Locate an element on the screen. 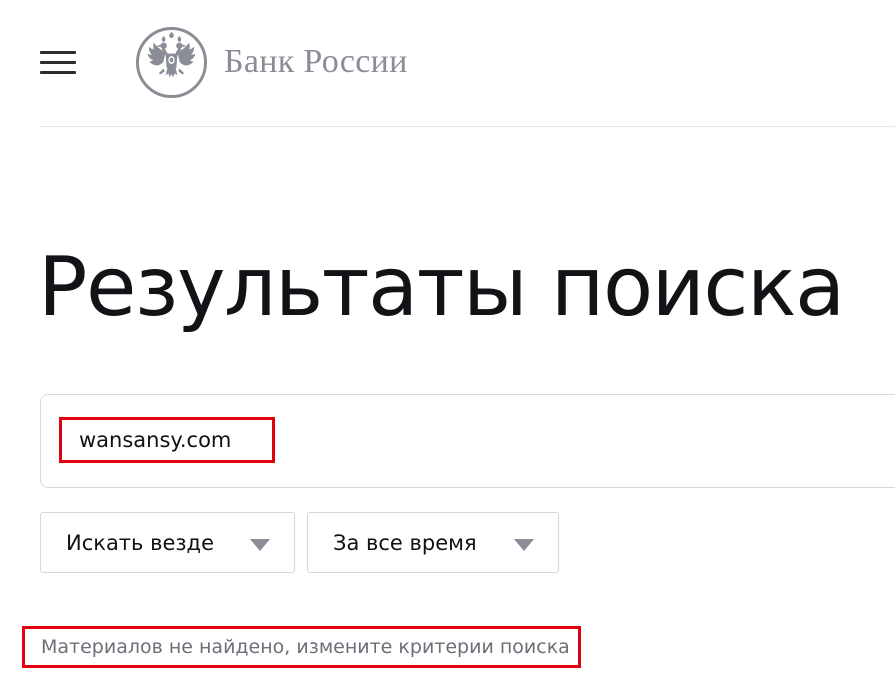  bank-logo-link: Банк России is located at coordinates (271, 62).